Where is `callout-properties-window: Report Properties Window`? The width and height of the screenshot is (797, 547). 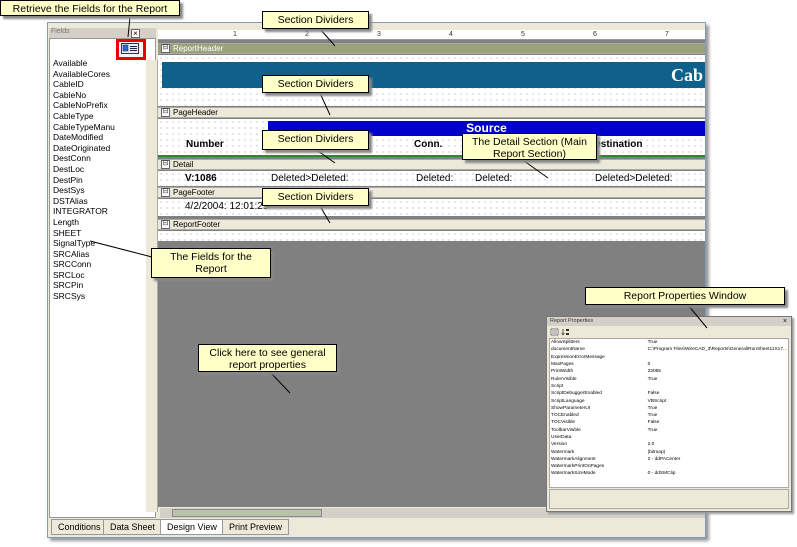
callout-properties-window: Report Properties Window is located at coordinates (685, 296).